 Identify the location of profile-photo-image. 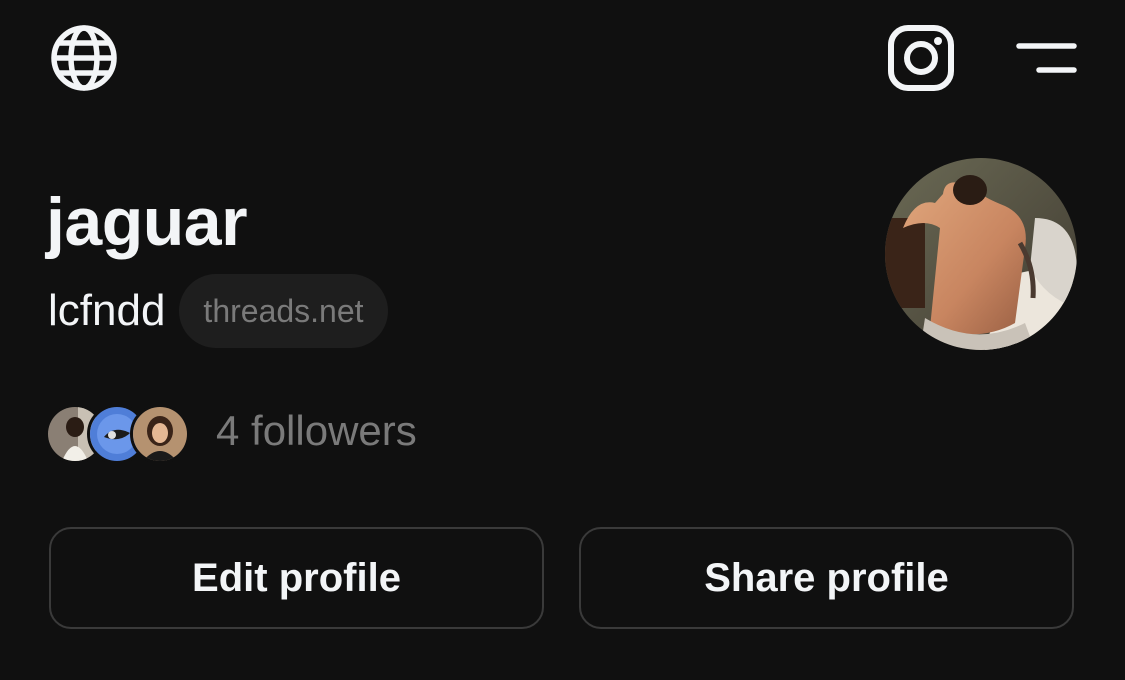
(981, 254).